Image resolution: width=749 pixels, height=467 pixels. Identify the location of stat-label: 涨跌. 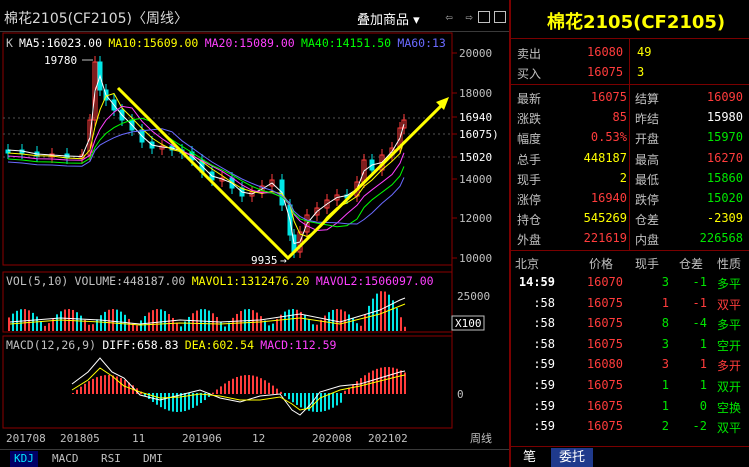
(529, 119).